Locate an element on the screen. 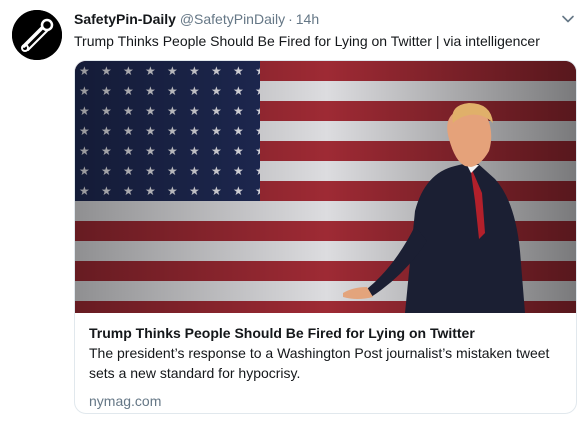 Image resolution: width=588 pixels, height=435 pixels. card-description-line-2: sets a new standard for hypocrisy. is located at coordinates (195, 373).